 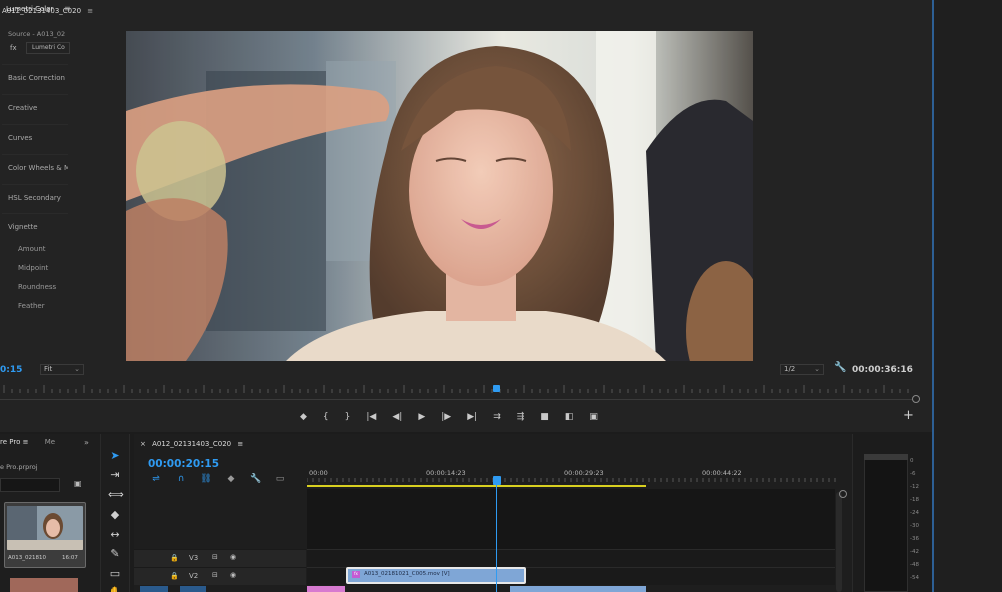 What do you see at coordinates (206, 480) in the screenshot?
I see `linked-selection-icon: ⛓` at bounding box center [206, 480].